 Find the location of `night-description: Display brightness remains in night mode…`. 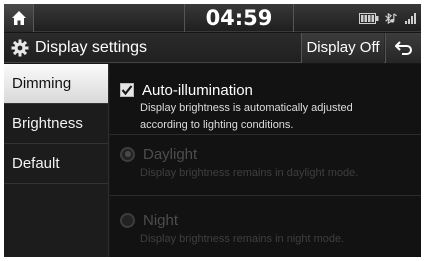

night-description: Display brightness remains in night mode… is located at coordinates (242, 239).